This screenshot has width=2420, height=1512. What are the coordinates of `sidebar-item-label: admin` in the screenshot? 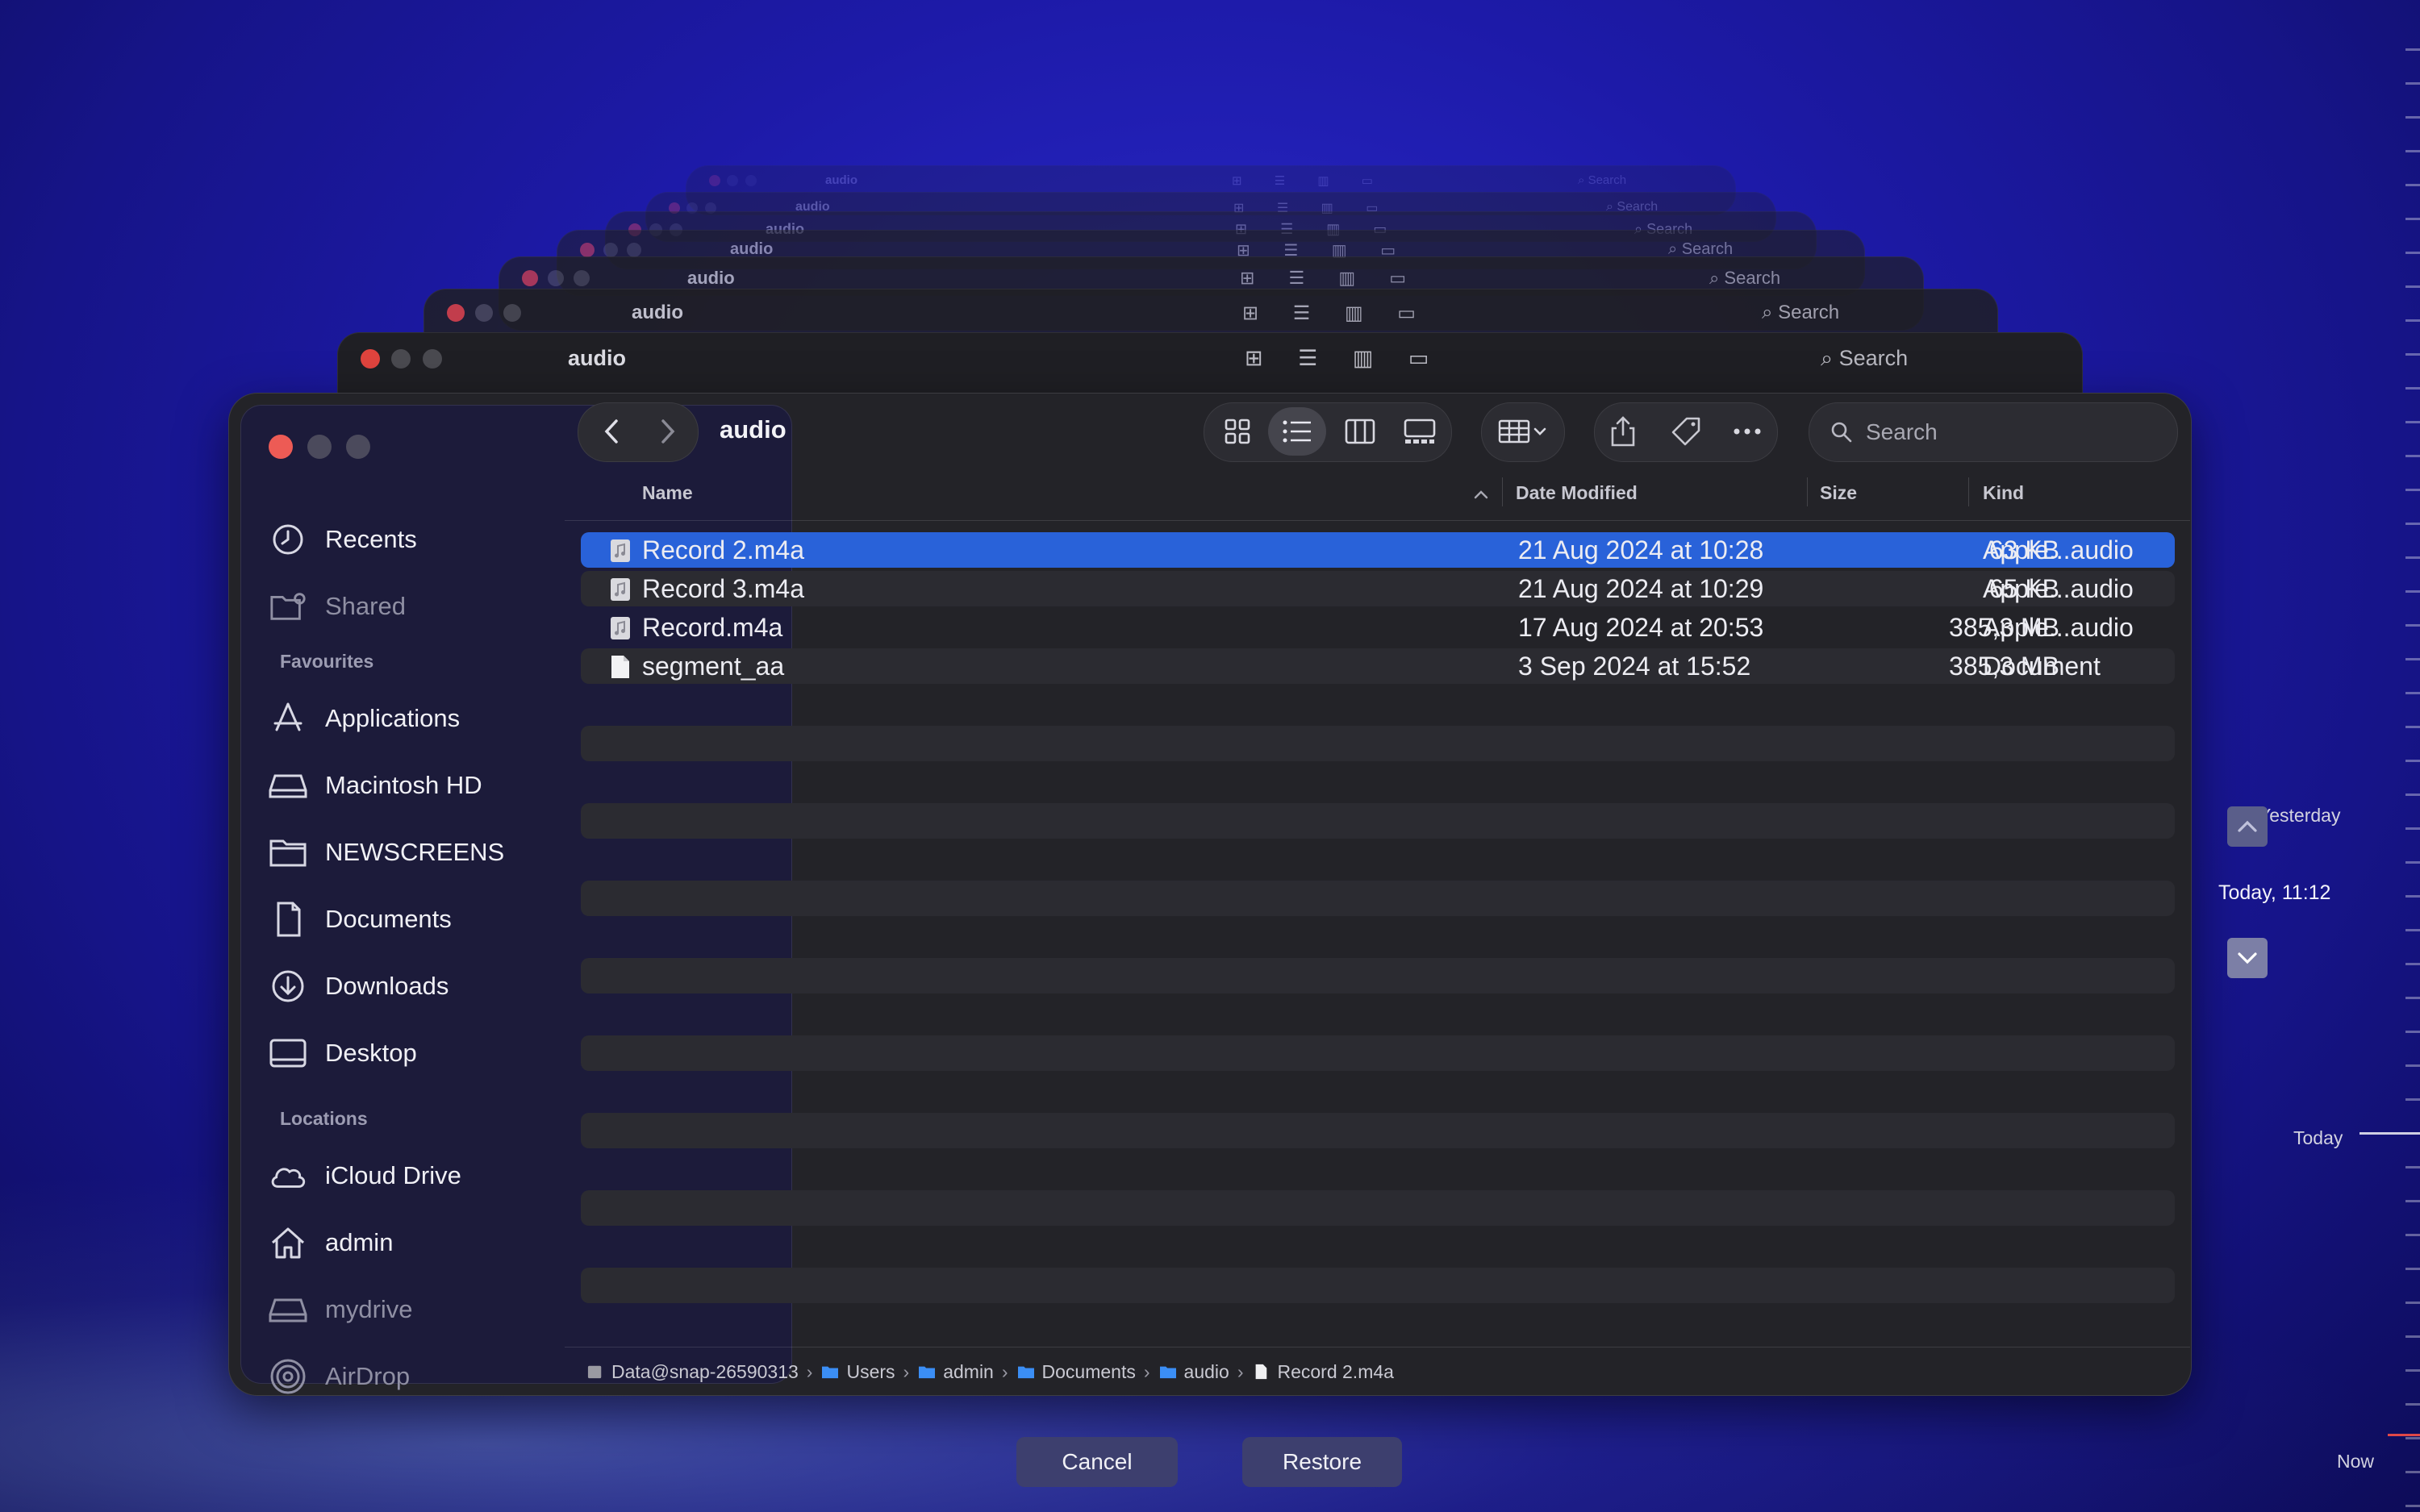 It's located at (359, 1242).